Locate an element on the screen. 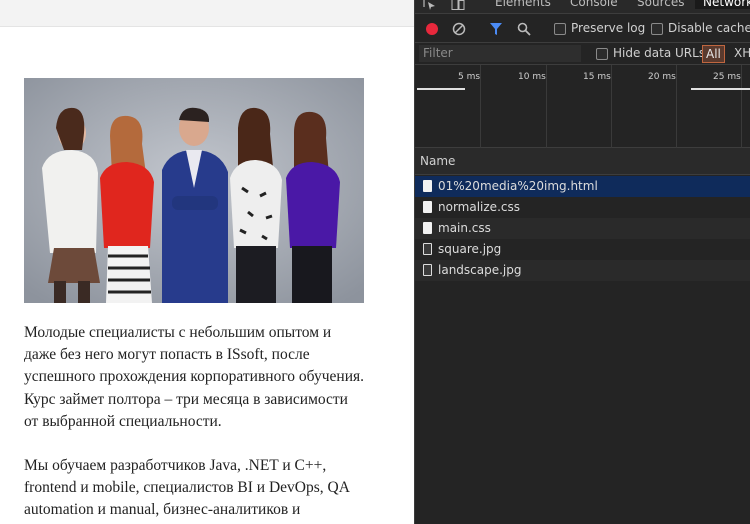  request-name: landscape.jpg is located at coordinates (480, 270).